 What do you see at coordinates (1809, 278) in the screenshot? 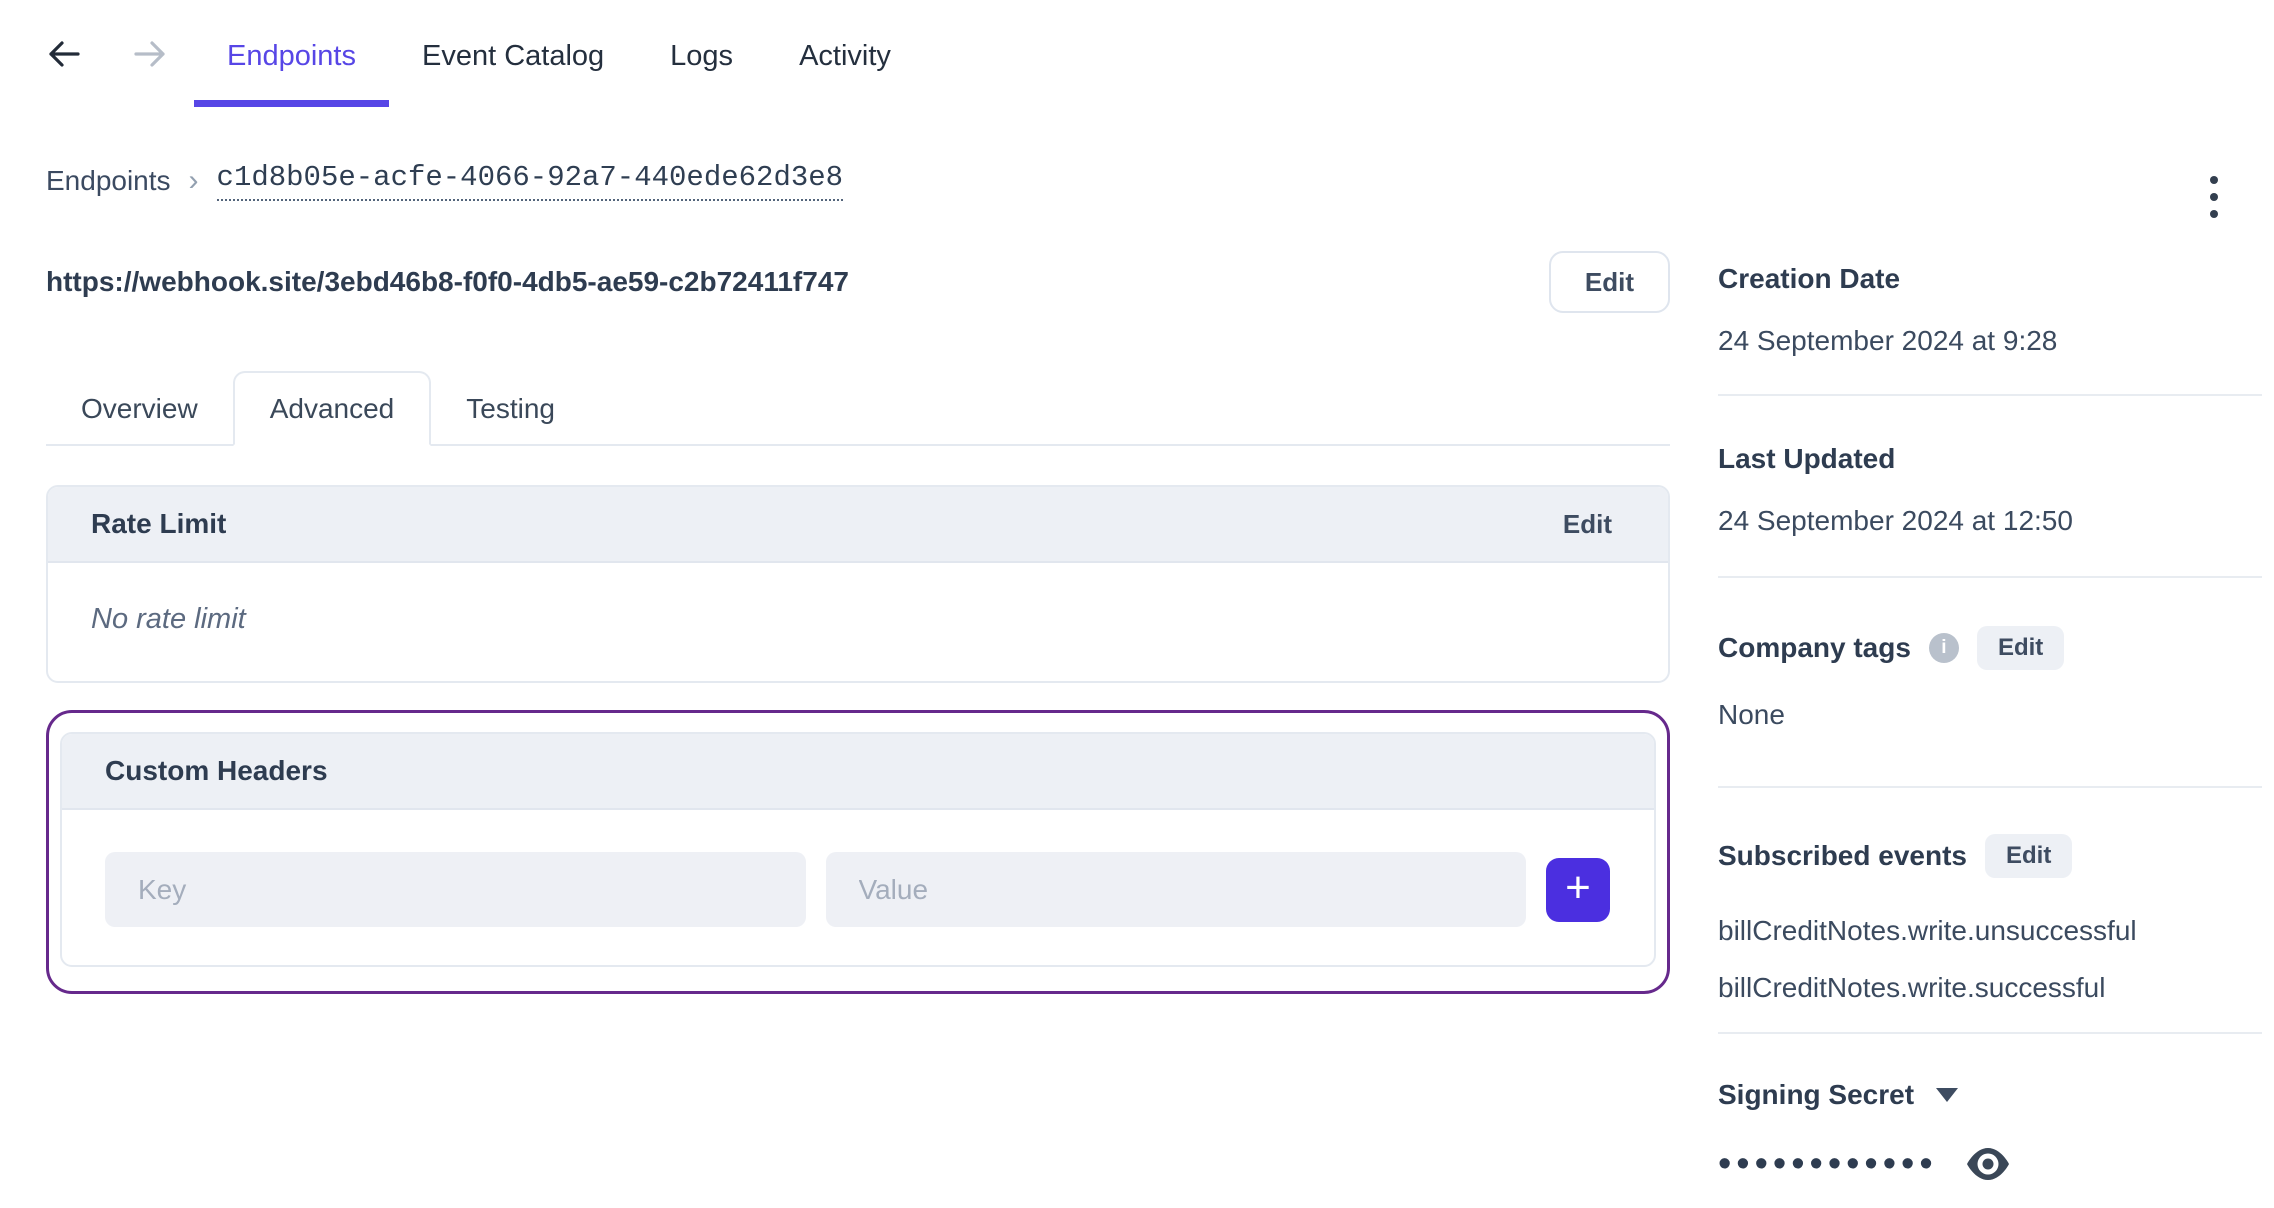
I see `creation-date-label: Creation Date` at bounding box center [1809, 278].